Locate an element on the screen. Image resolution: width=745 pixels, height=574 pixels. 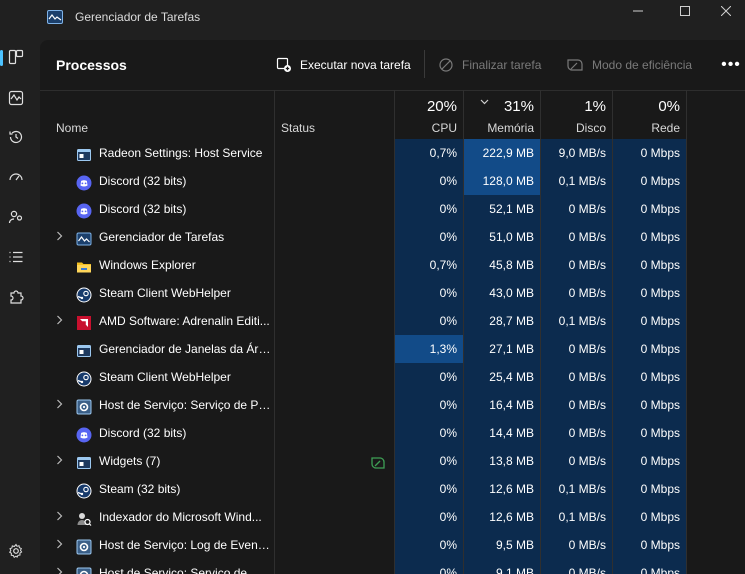
column-header-cpu: 20% CPU is located at coordinates (429, 114).